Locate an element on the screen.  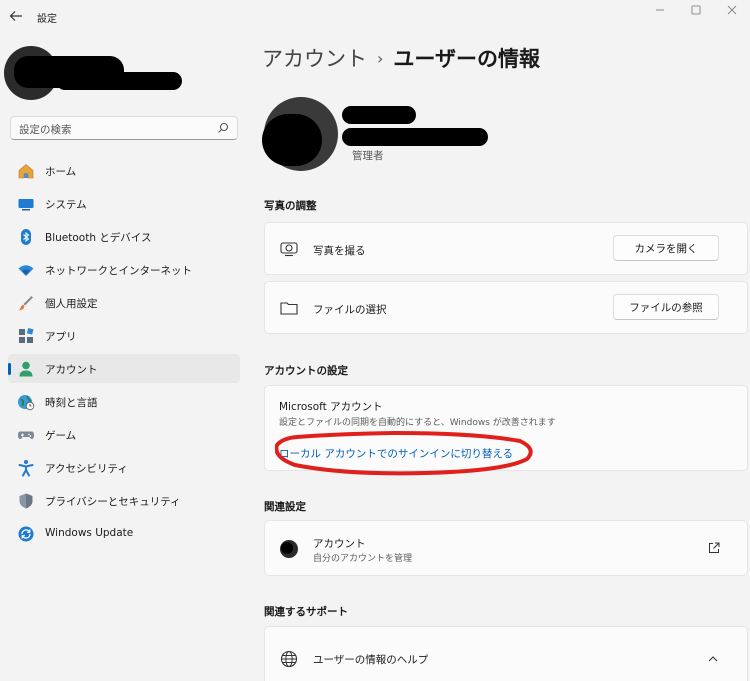
close-button is located at coordinates (731, 10).